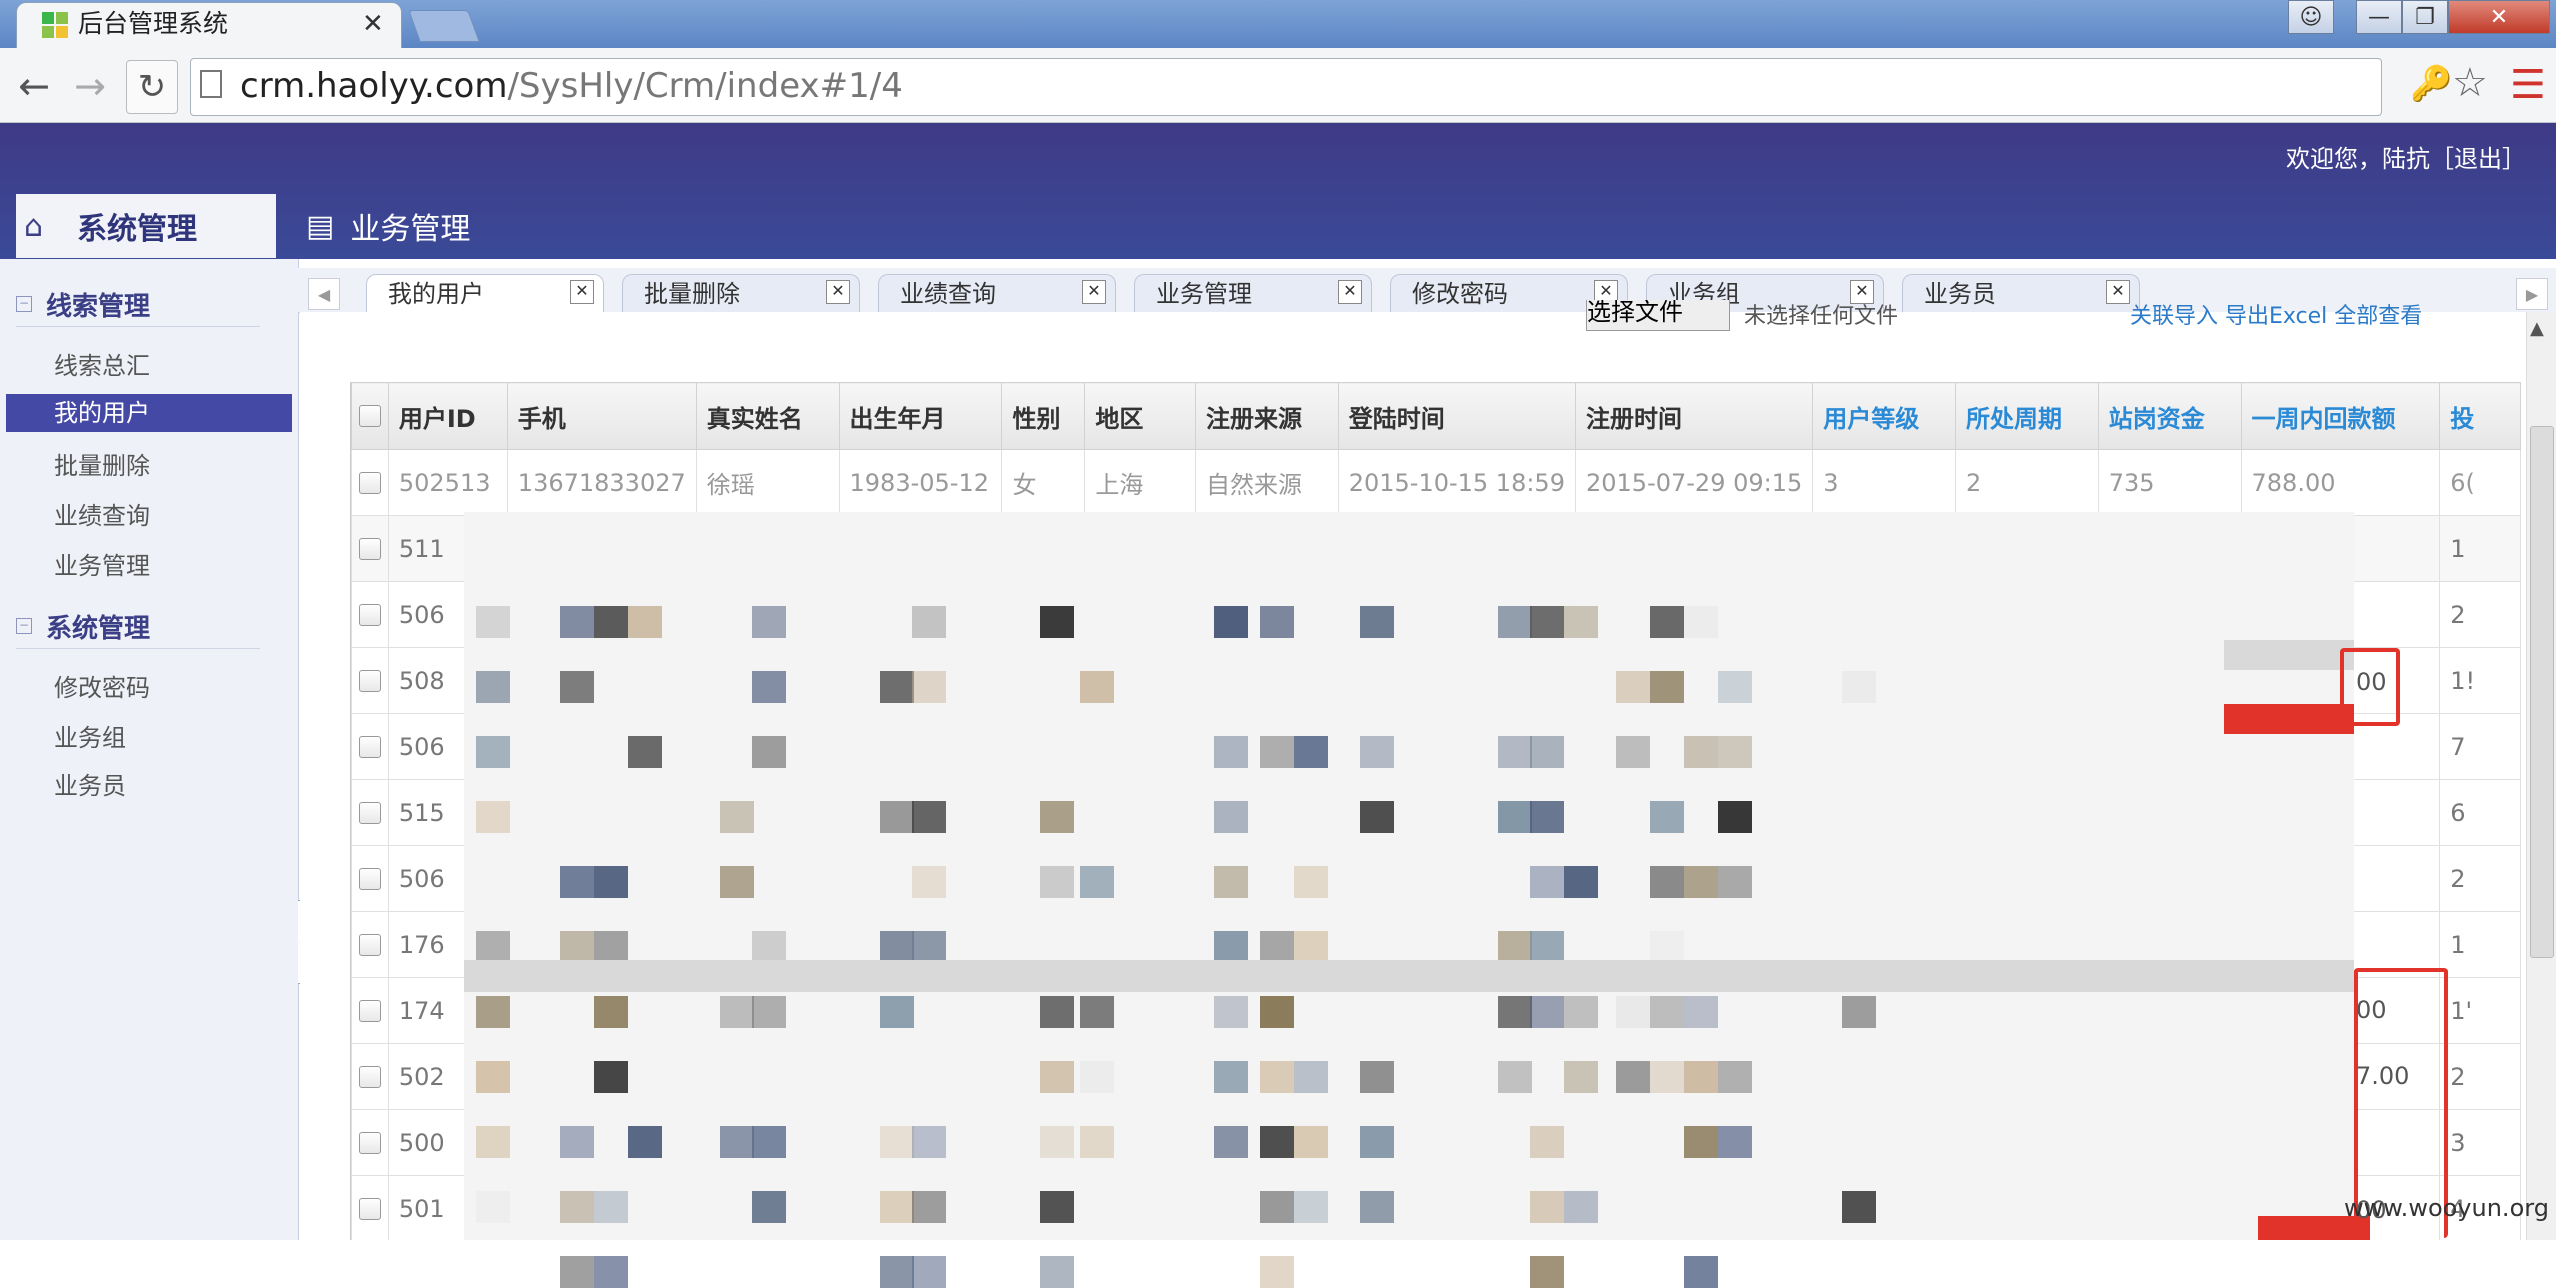 This screenshot has height=1288, width=2556. What do you see at coordinates (2169, 416) in the screenshot?
I see `col-idle-funds: 站岗资金` at bounding box center [2169, 416].